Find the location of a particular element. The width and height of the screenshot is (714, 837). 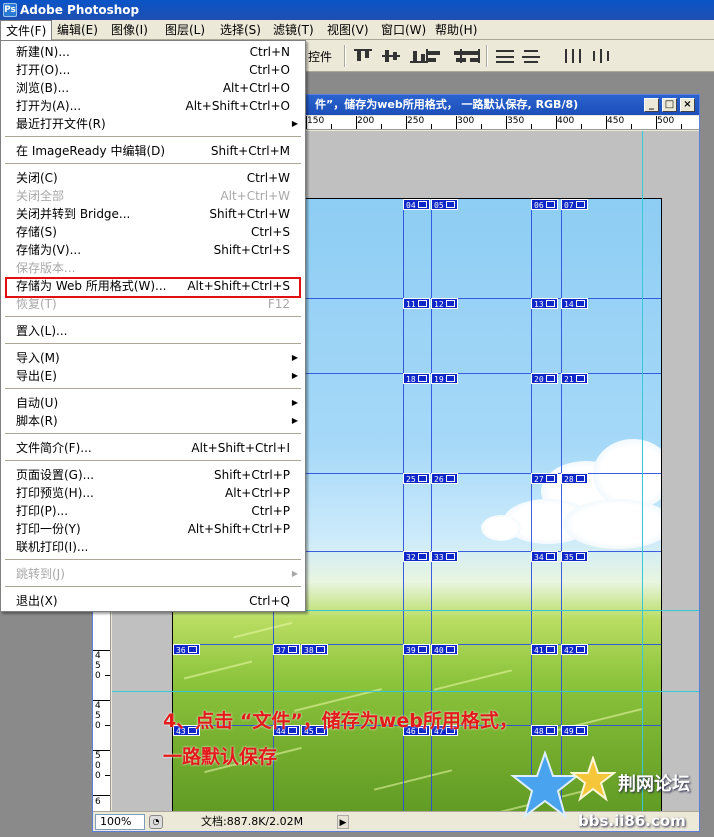

slice-badge: 20 is located at coordinates (544, 378).